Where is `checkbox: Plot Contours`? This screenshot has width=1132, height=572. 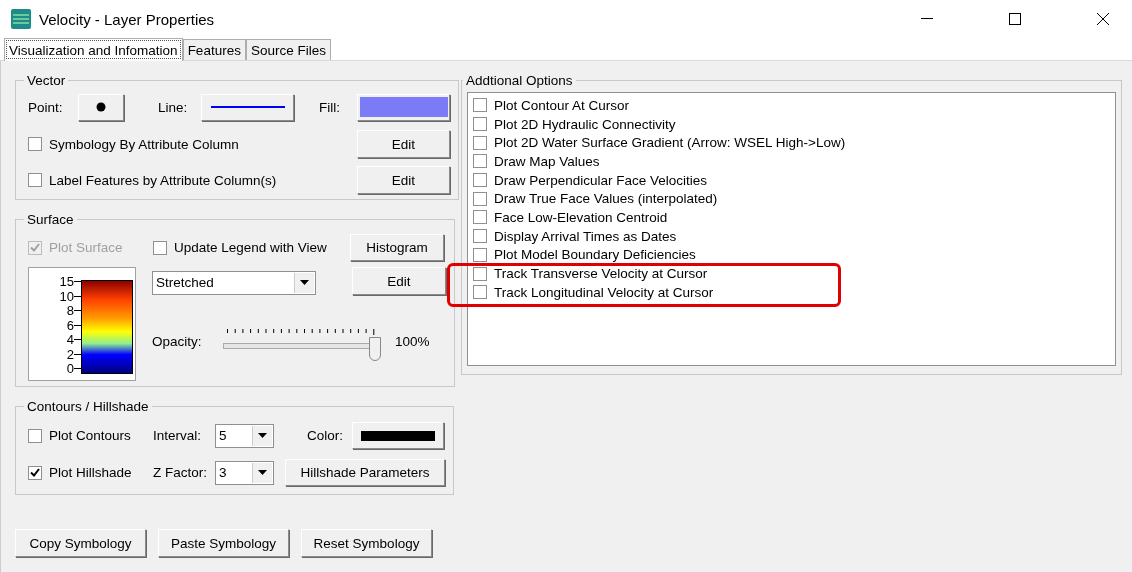 checkbox: Plot Contours is located at coordinates (90, 435).